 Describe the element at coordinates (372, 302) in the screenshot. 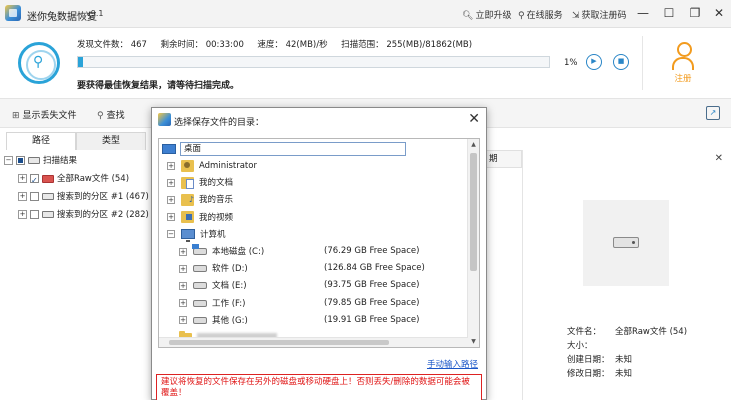

I see `free-space-label: (79.85 GB Free Space)` at that location.